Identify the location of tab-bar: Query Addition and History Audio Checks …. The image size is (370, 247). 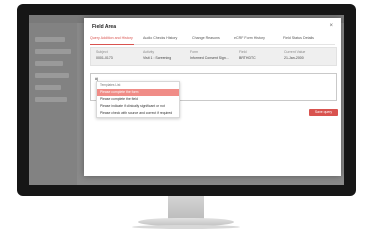
(212, 40).